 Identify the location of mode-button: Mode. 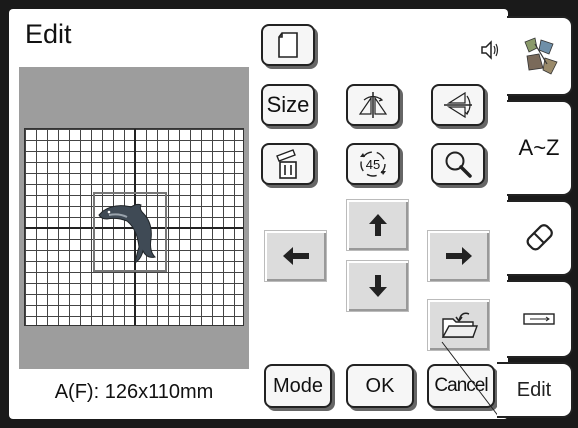
(298, 386).